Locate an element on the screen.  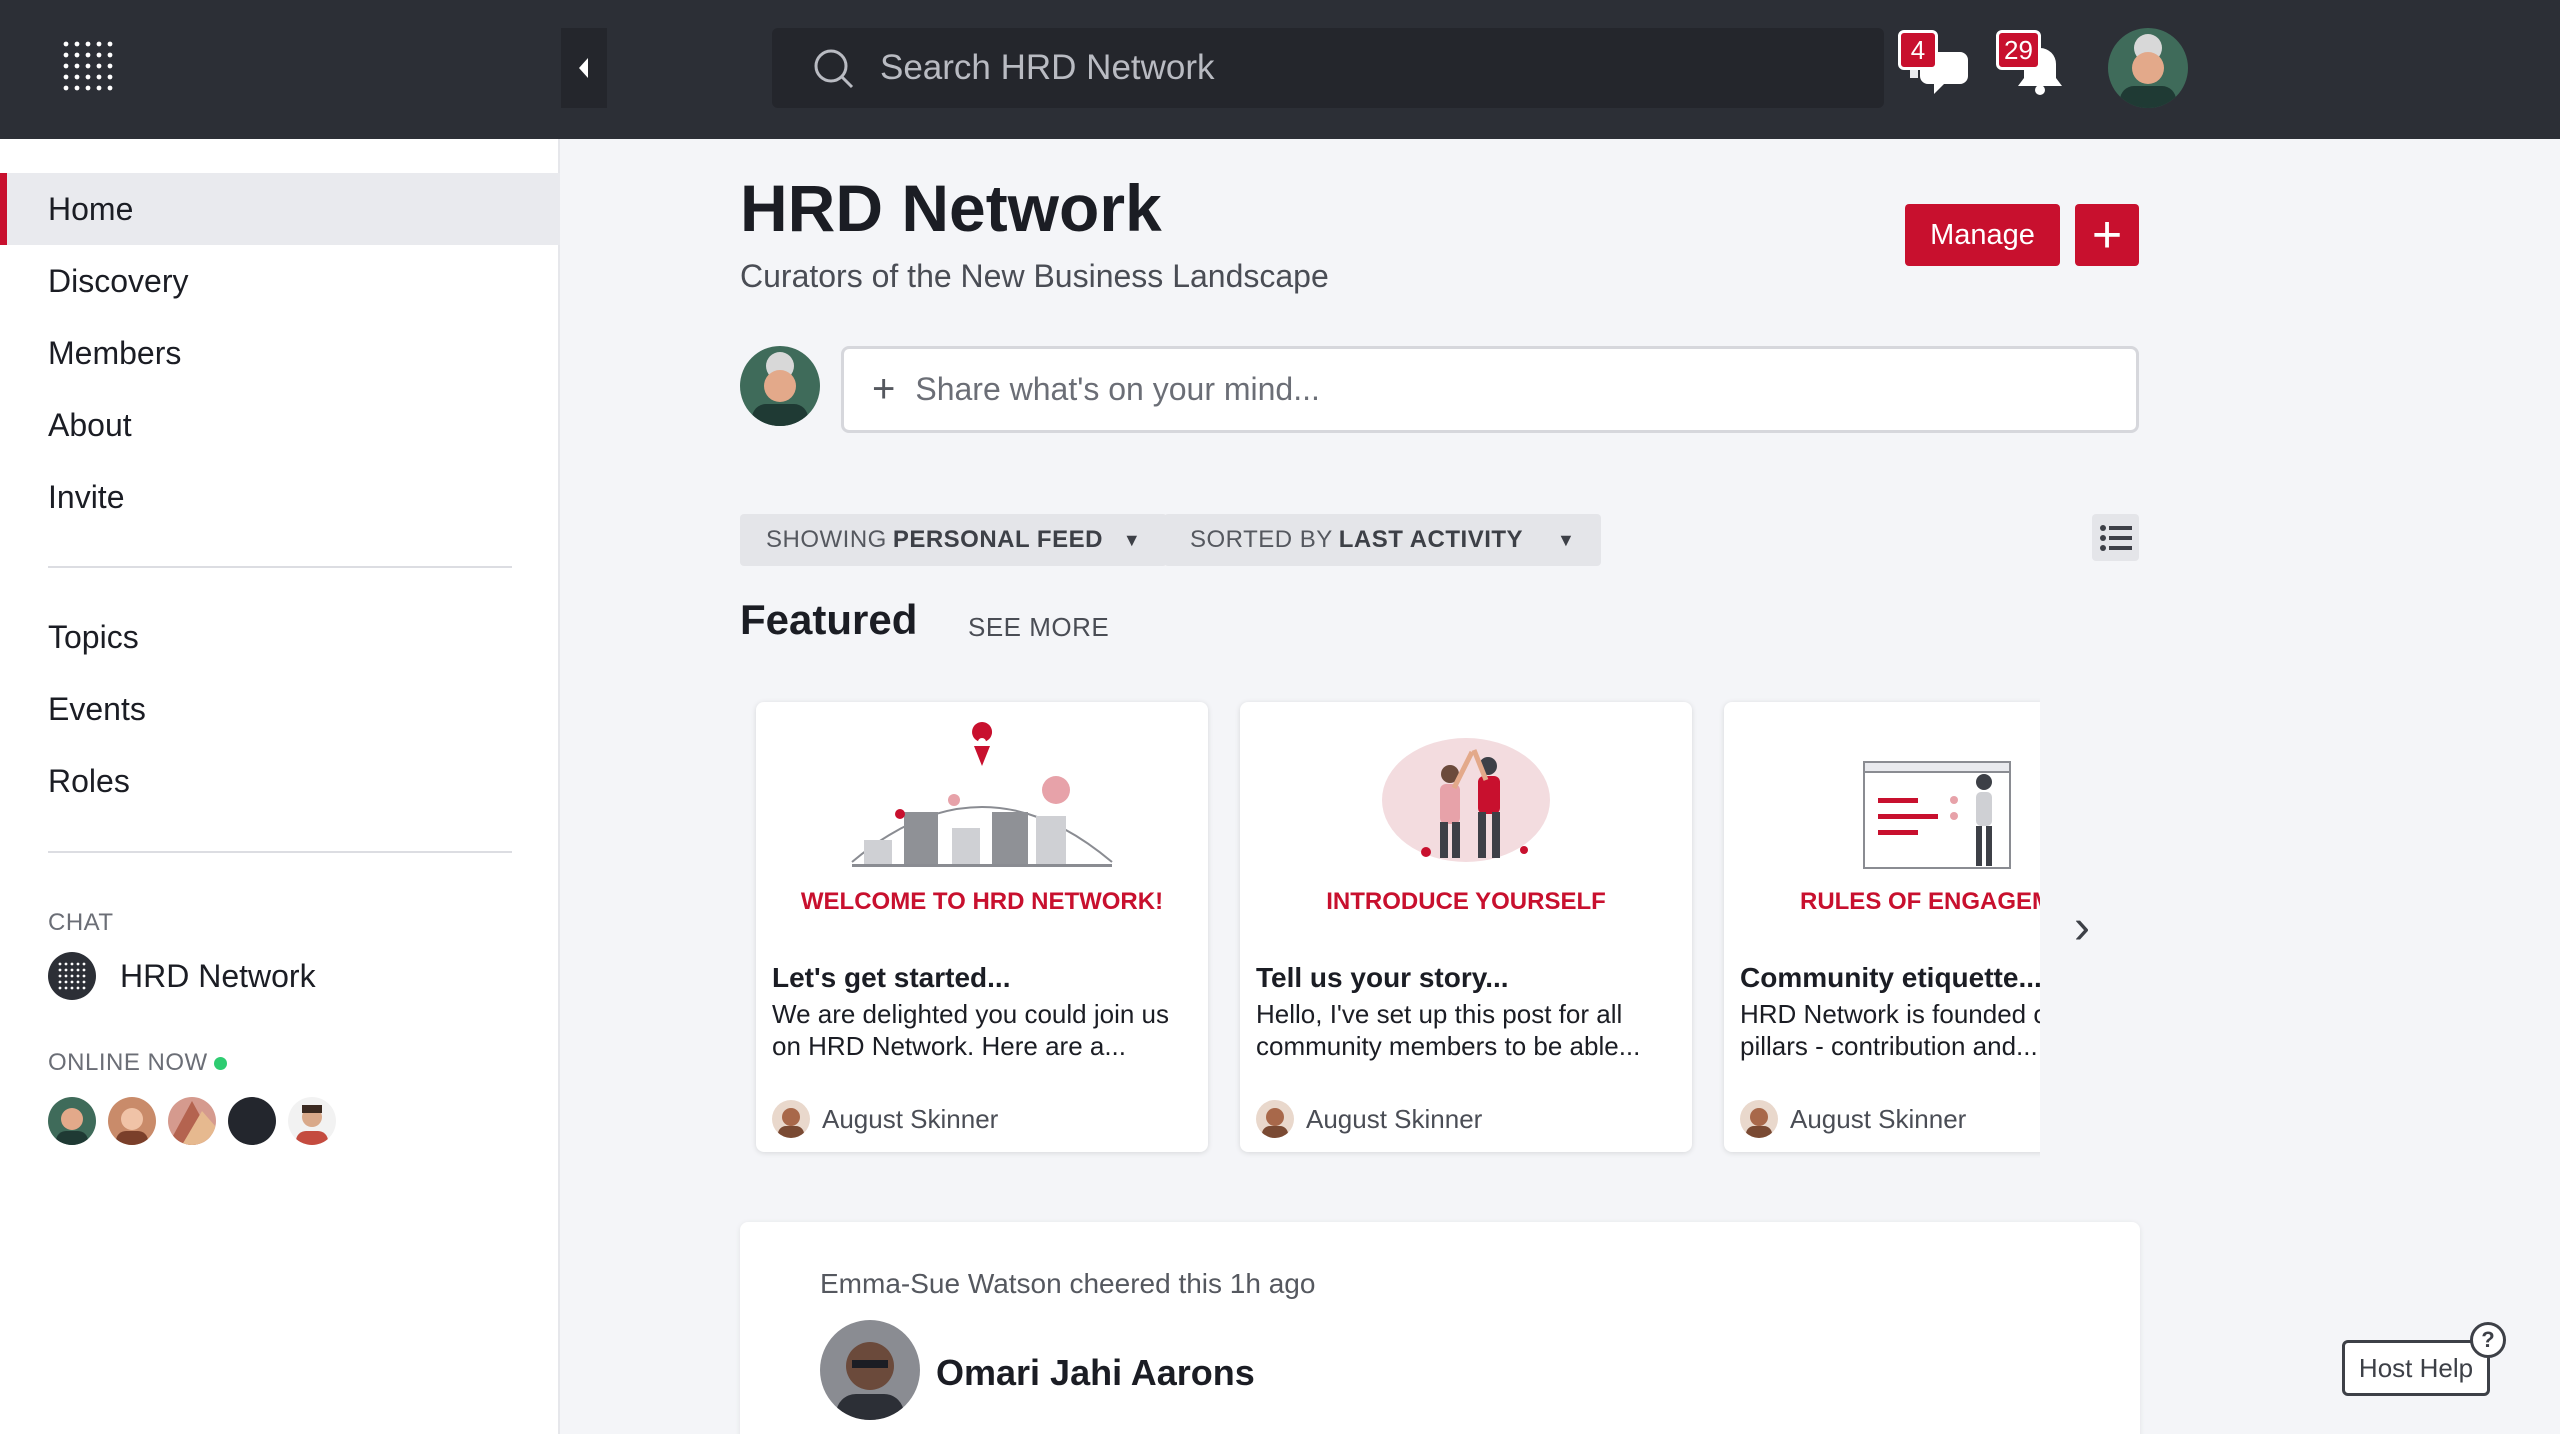
carousel-next-icon: › is located at coordinates (2082, 927).